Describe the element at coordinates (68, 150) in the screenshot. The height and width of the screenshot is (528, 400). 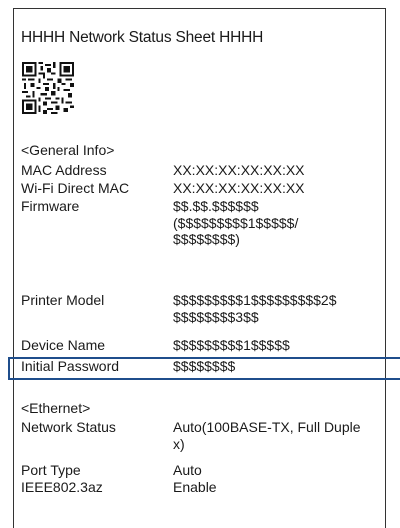
I see `general-info-heading: <General Info>` at that location.